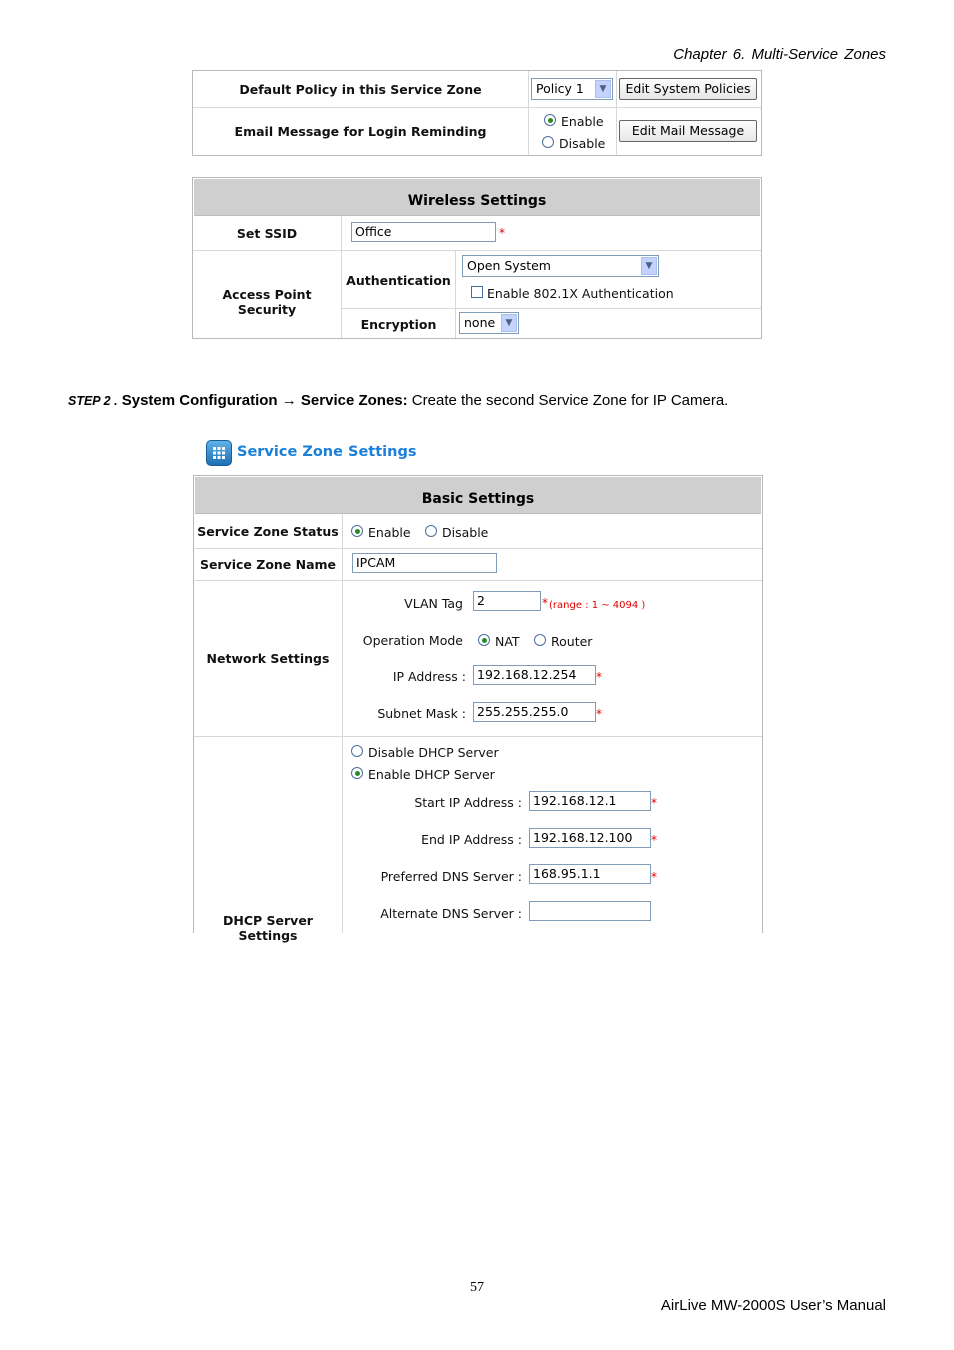  Describe the element at coordinates (421, 713) in the screenshot. I see `subnet-mask-label: Subnet Mask :` at that location.